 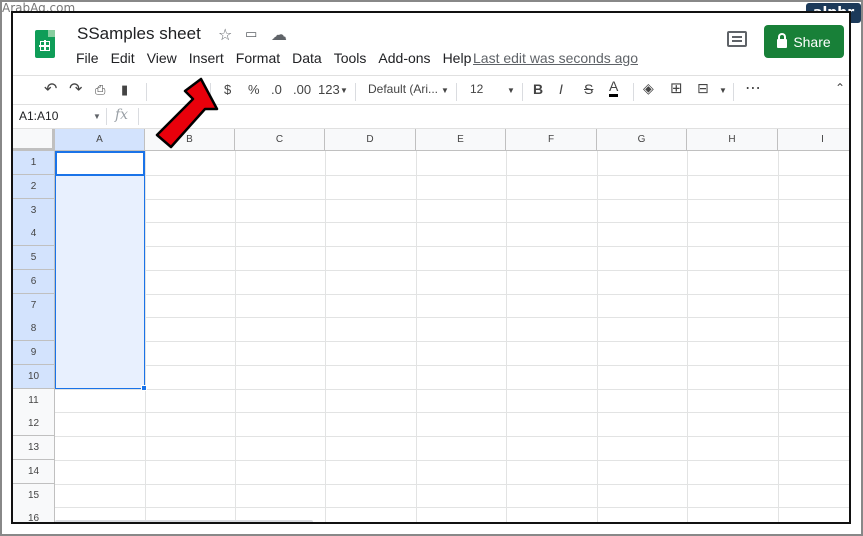 What do you see at coordinates (34, 472) in the screenshot?
I see `row-header-14: 14` at bounding box center [34, 472].